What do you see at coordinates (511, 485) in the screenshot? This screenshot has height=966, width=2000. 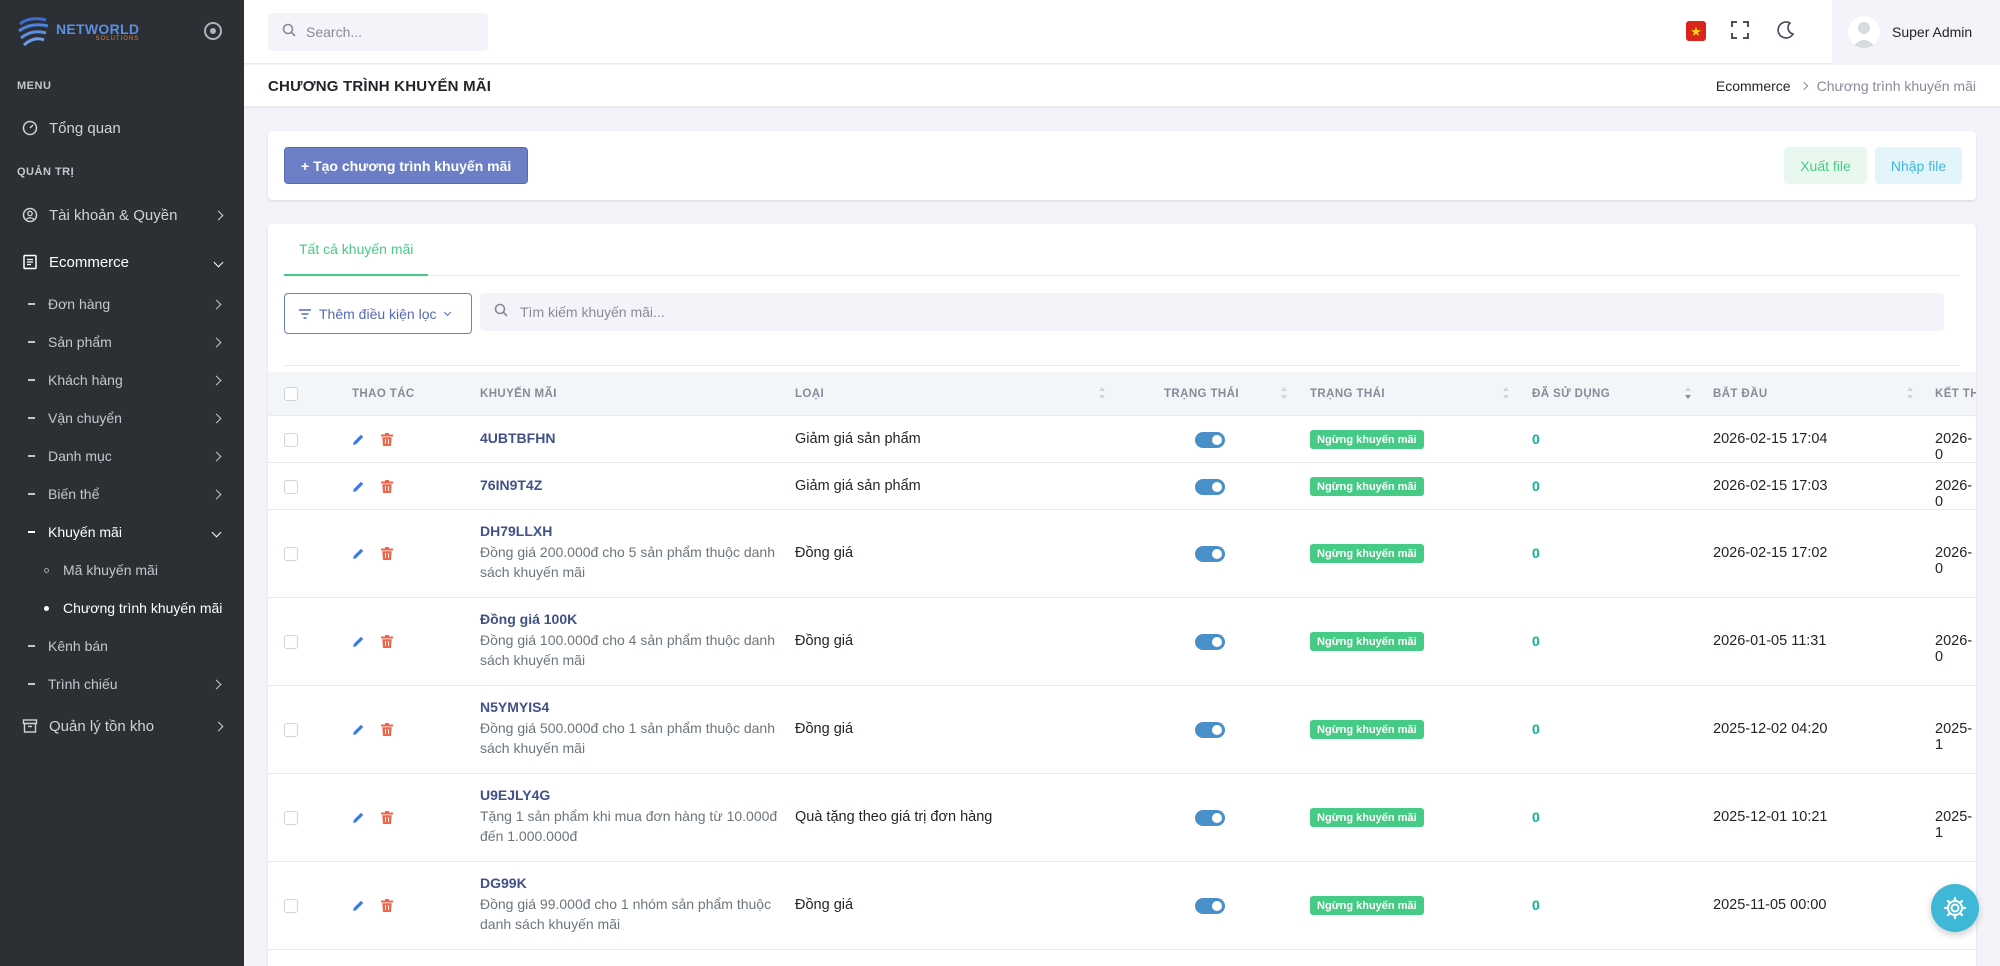 I see `promotion-code-link: 76IN9T4Z` at bounding box center [511, 485].